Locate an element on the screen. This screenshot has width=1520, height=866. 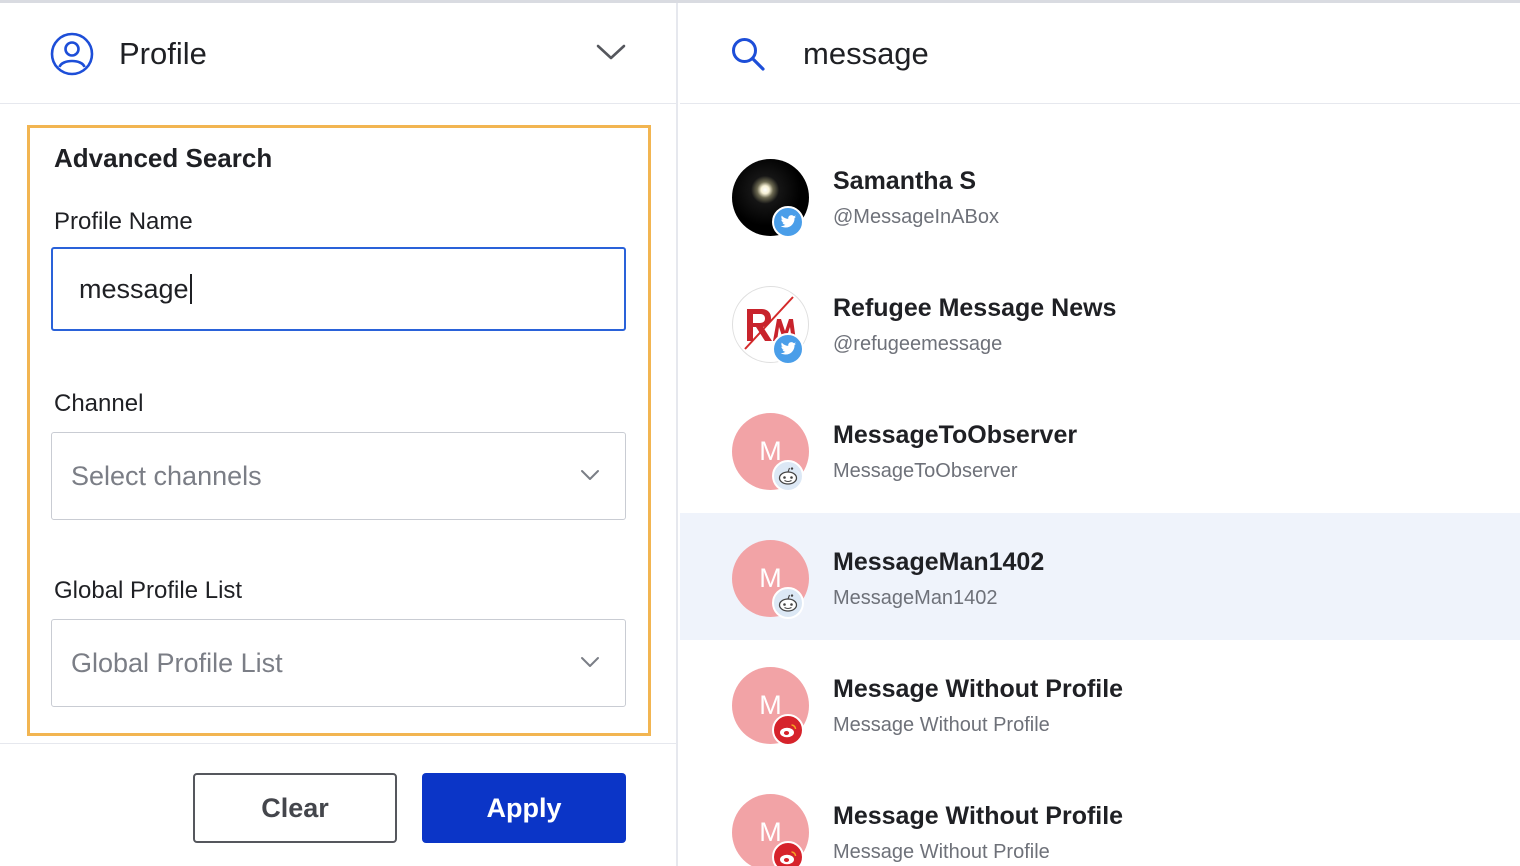
result-handle: @refugeemessage is located at coordinates (918, 344).